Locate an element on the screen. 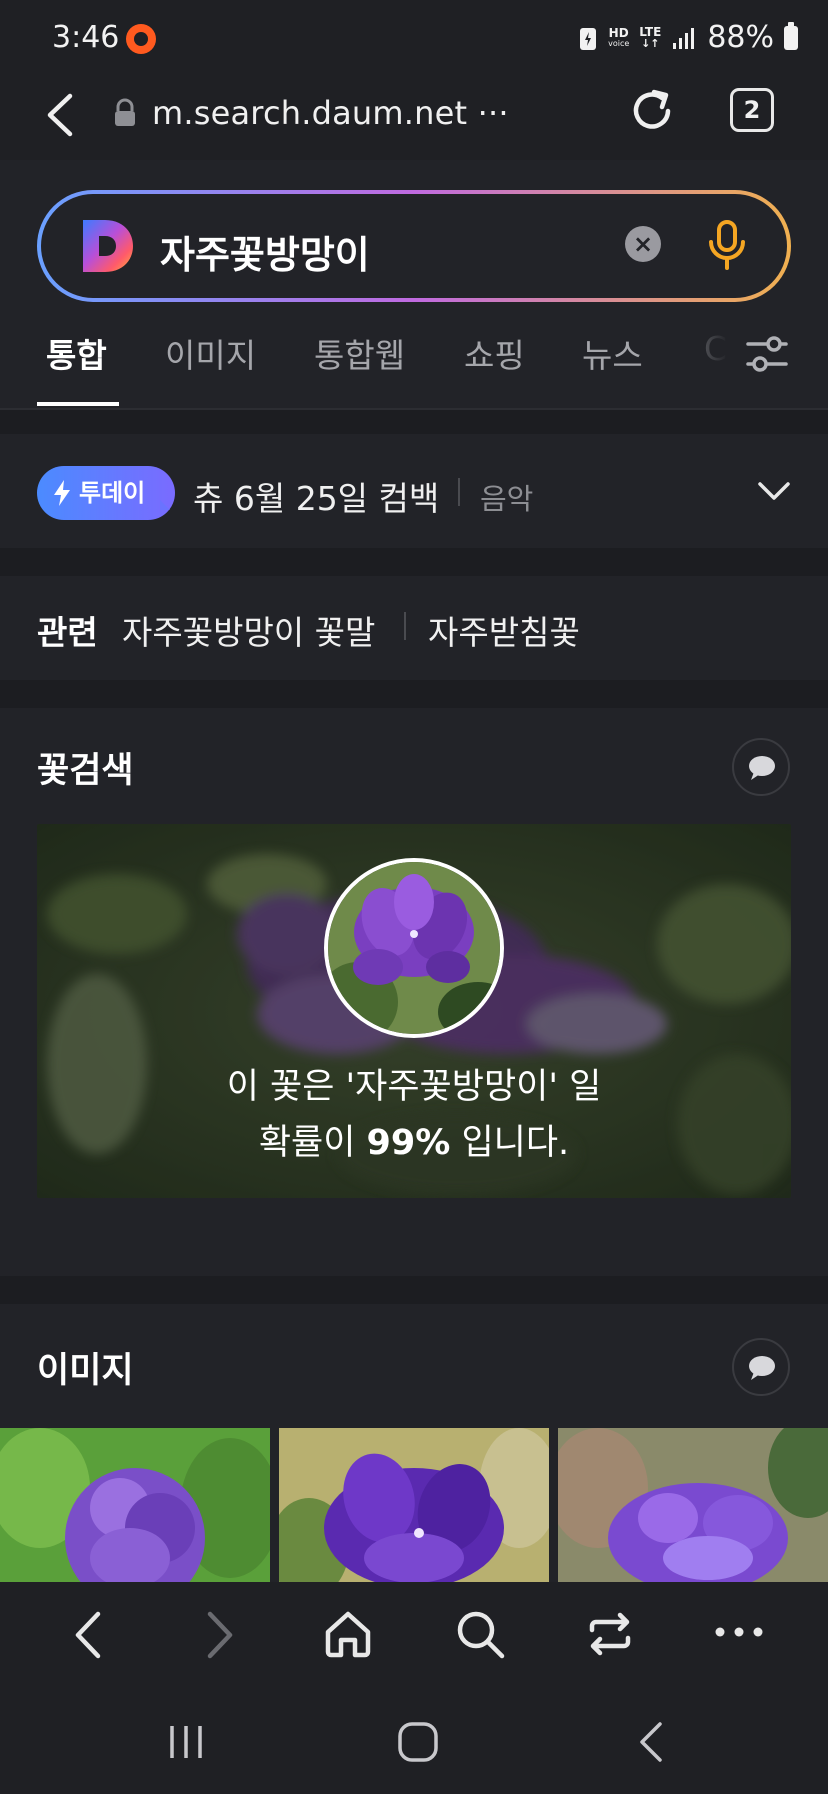  hd-label: HD is located at coordinates (618, 33).